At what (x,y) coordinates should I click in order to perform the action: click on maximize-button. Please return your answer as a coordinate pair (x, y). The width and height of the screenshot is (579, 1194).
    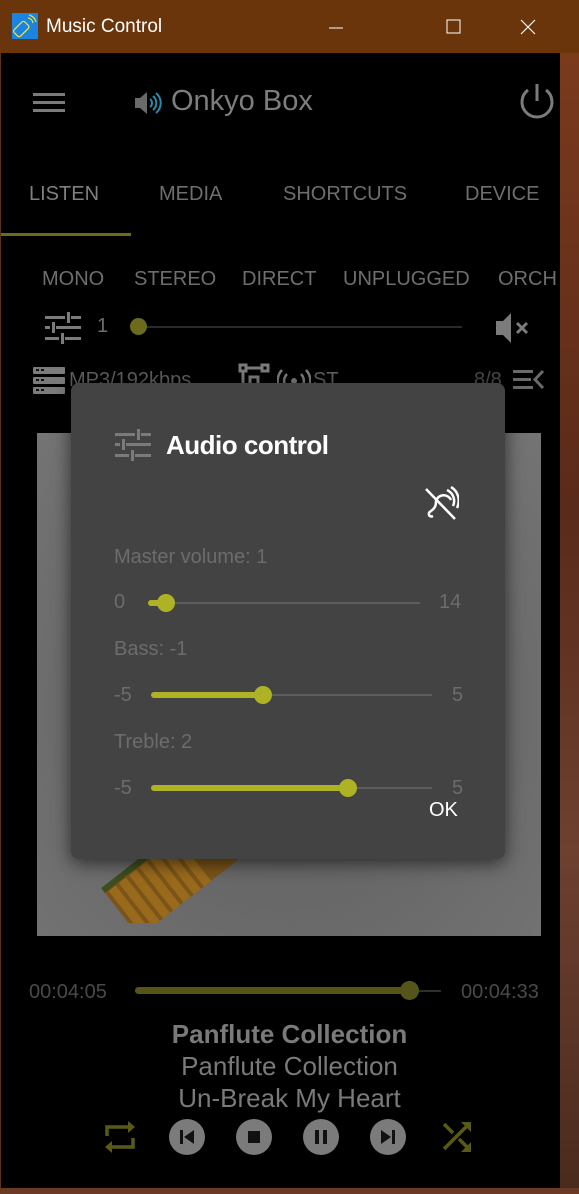
    Looking at the image, I should click on (453, 27).